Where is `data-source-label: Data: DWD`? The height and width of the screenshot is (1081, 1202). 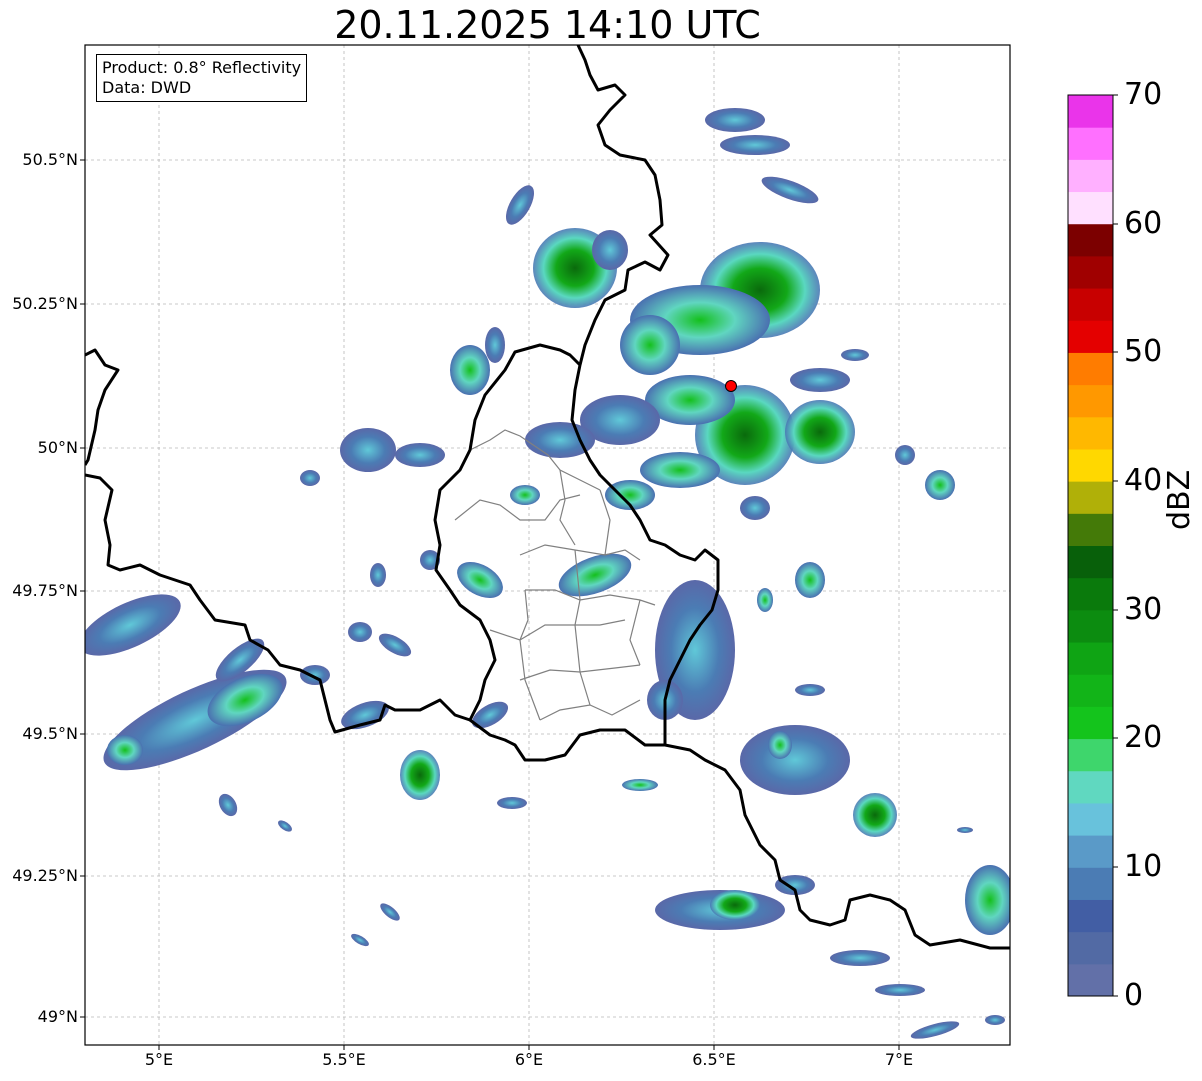 data-source-label: Data: DWD is located at coordinates (147, 87).